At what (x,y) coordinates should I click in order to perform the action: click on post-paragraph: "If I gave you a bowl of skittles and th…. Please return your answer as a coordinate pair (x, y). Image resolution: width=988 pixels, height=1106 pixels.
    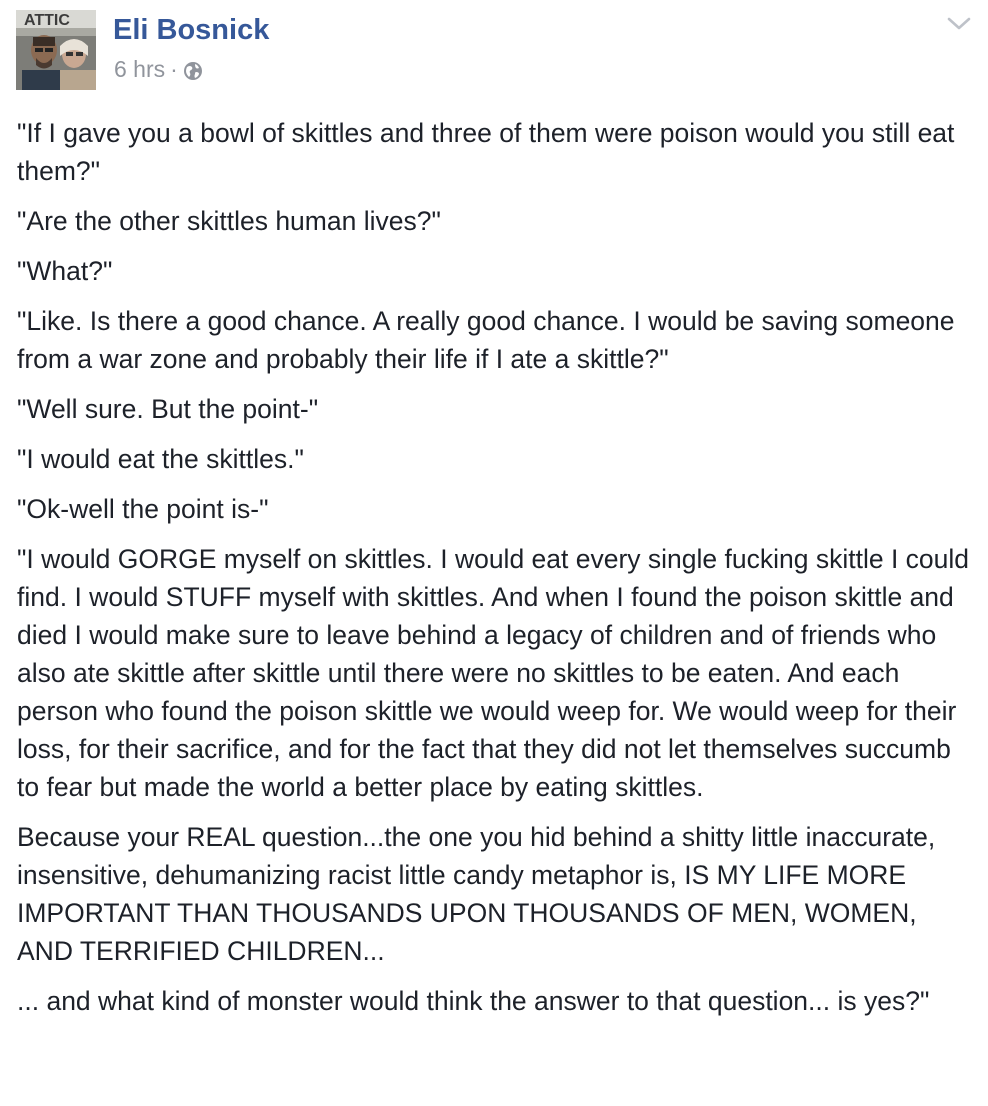
    Looking at the image, I should click on (486, 152).